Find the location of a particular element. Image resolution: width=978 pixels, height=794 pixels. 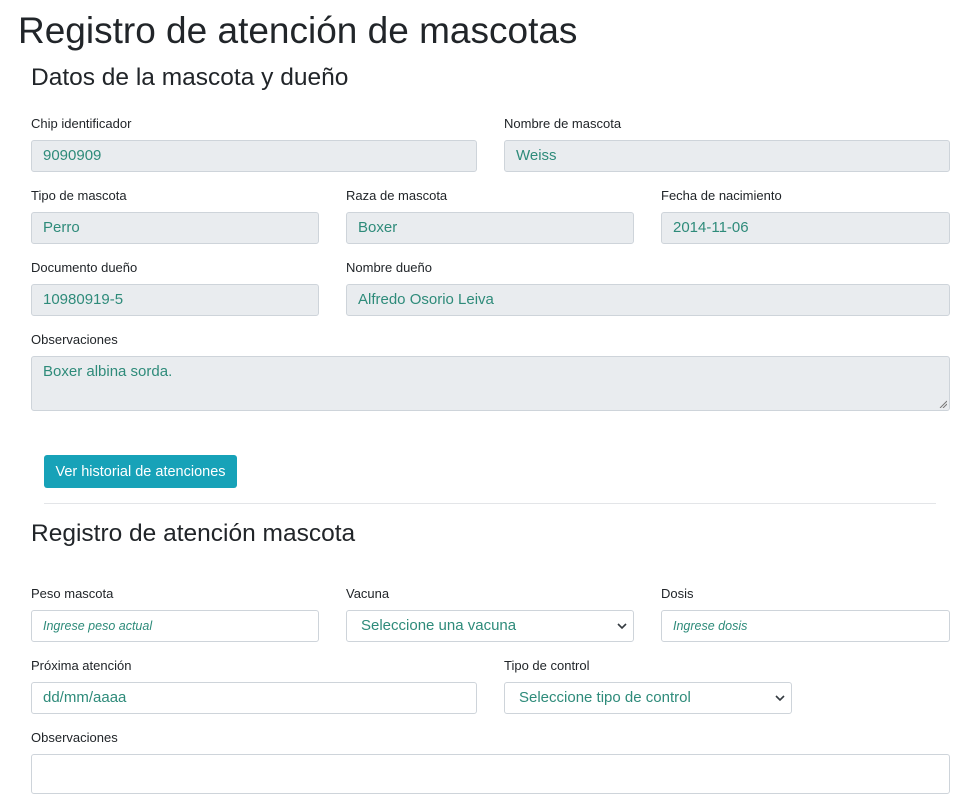

owner-doc-label: Documento dueño is located at coordinates (84, 267).